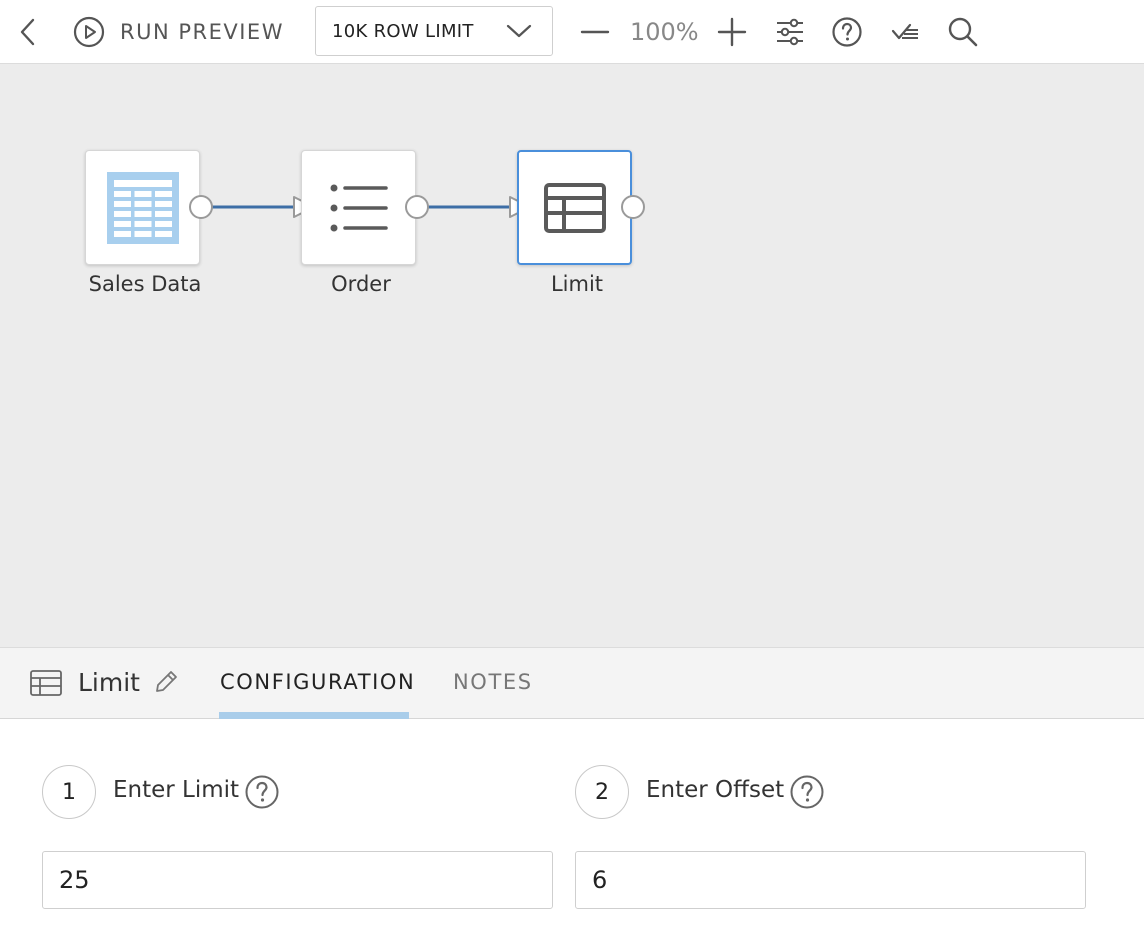 This screenshot has height=936, width=1144. Describe the element at coordinates (317, 682) in the screenshot. I see `tab-configuration: CONFIGURATION` at that location.